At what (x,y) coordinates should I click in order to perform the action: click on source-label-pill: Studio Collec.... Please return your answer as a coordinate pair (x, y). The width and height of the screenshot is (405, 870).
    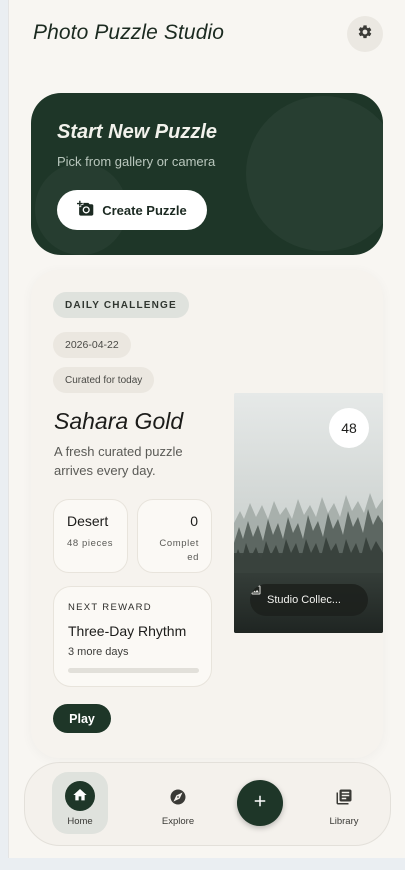
    Looking at the image, I should click on (309, 600).